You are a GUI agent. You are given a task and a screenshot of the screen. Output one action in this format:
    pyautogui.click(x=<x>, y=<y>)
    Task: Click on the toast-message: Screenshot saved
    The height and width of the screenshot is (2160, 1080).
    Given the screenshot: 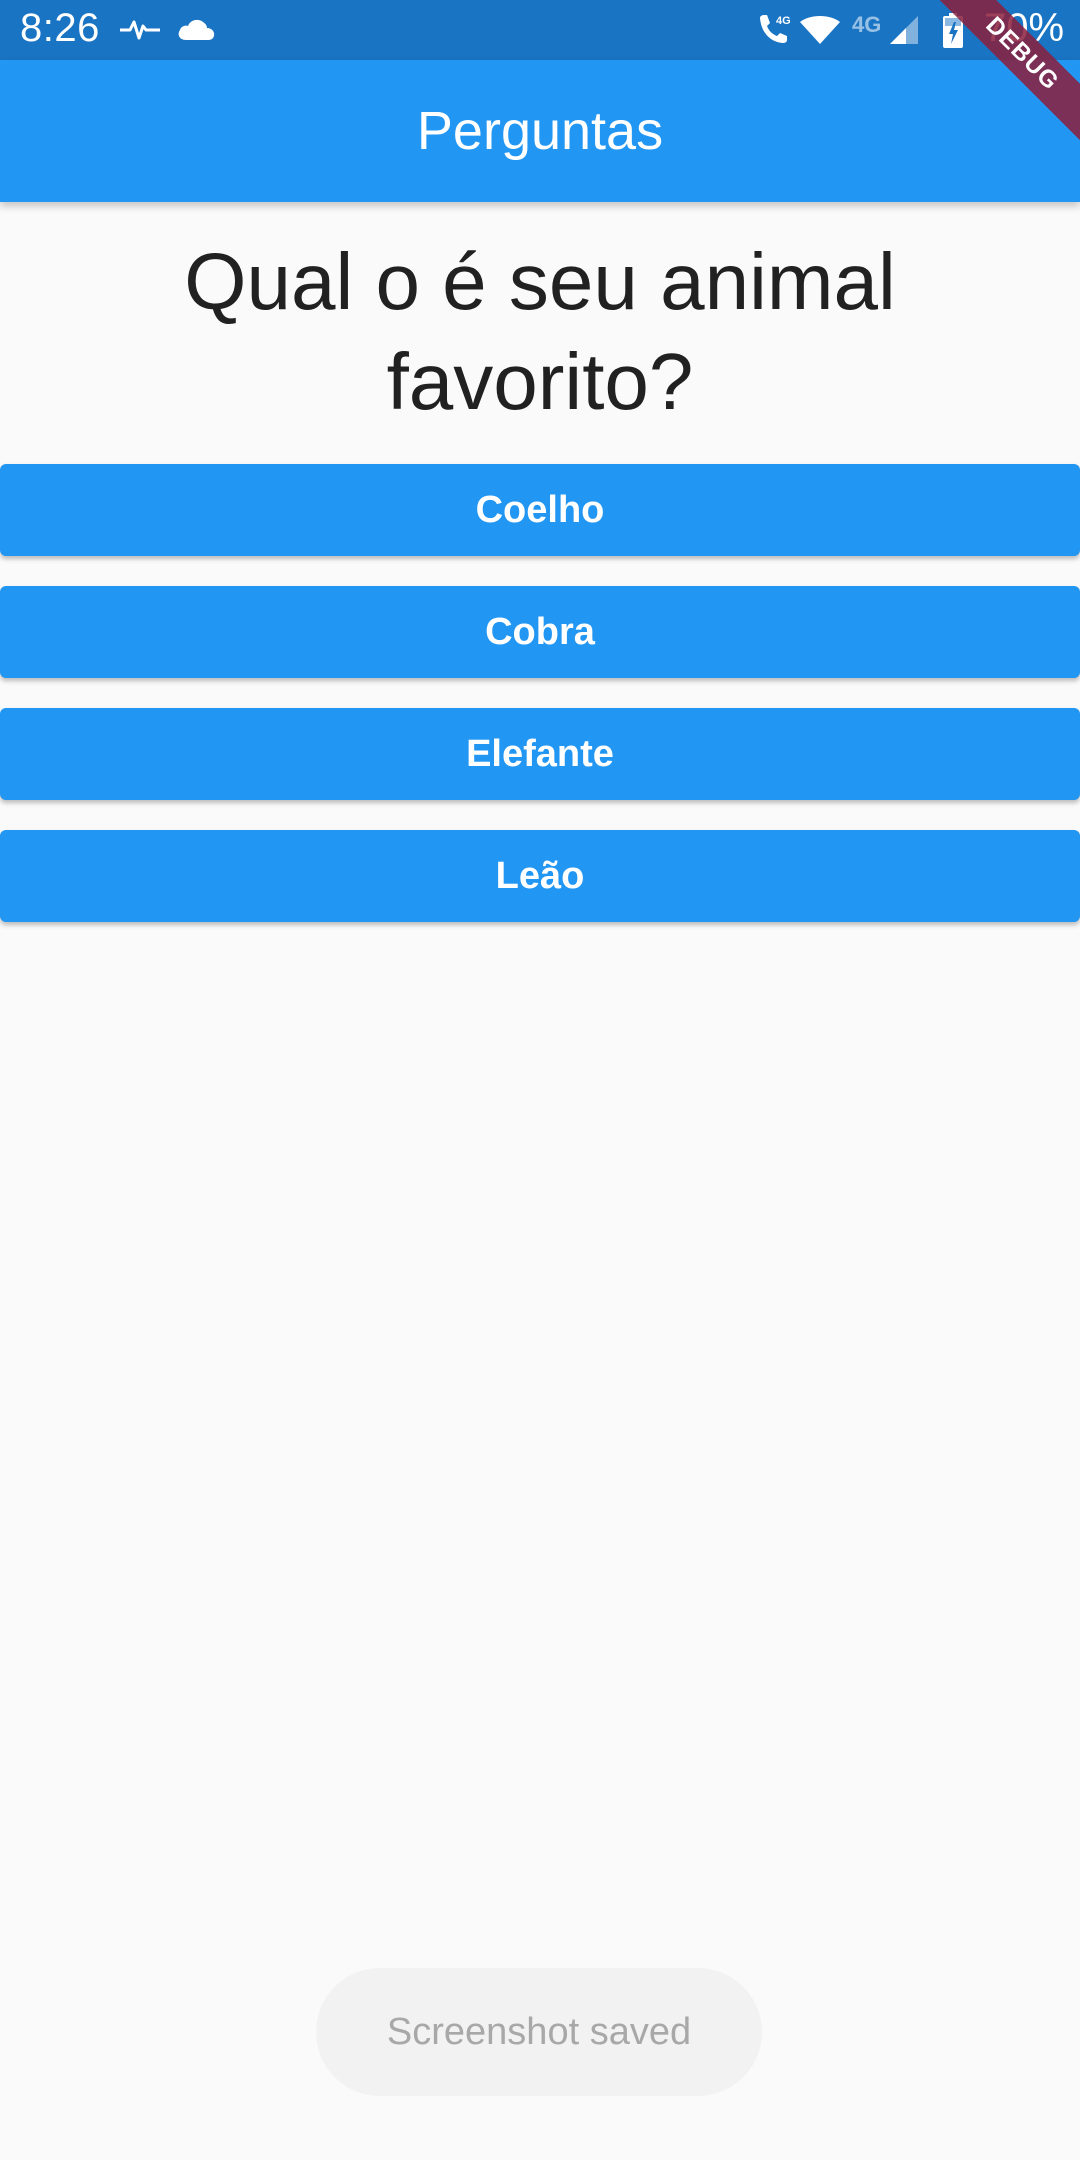 What is the action you would take?
    pyautogui.click(x=539, y=2032)
    